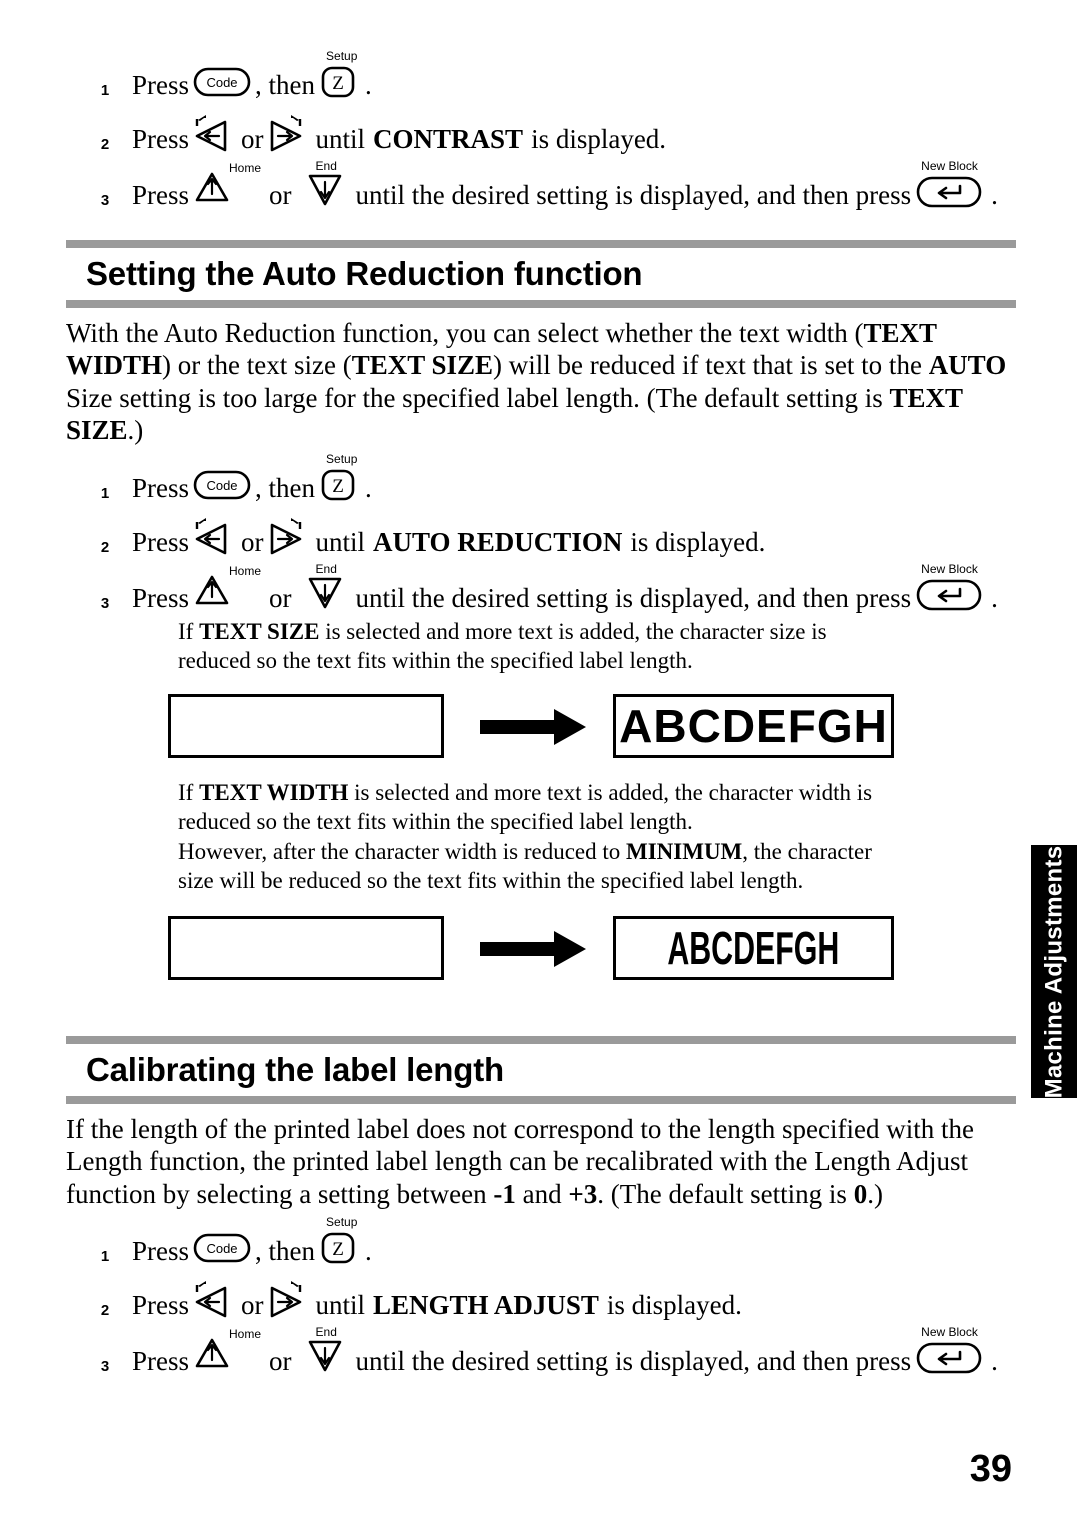 Image resolution: width=1080 pixels, height=1534 pixels. I want to click on para-bold: TEXT SIZE, so click(422, 365).